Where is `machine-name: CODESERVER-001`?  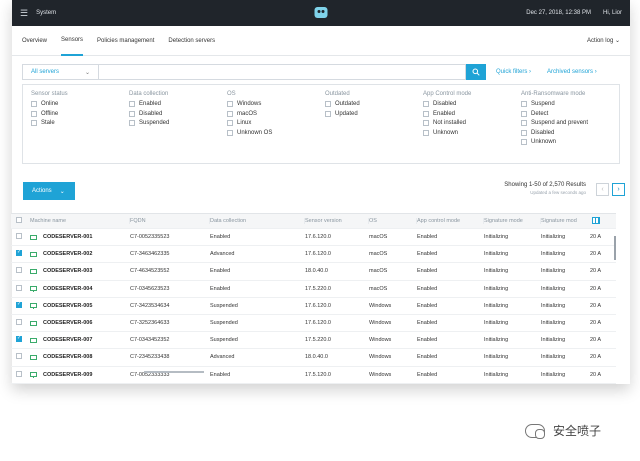
machine-name: CODESERVER-001 is located at coordinates (67, 237).